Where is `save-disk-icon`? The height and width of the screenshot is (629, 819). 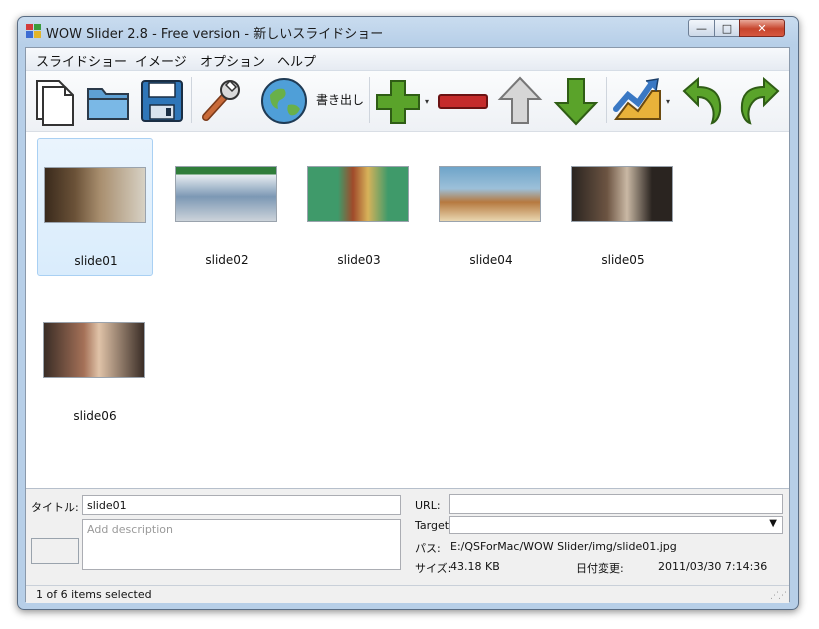
save-disk-icon is located at coordinates (162, 101).